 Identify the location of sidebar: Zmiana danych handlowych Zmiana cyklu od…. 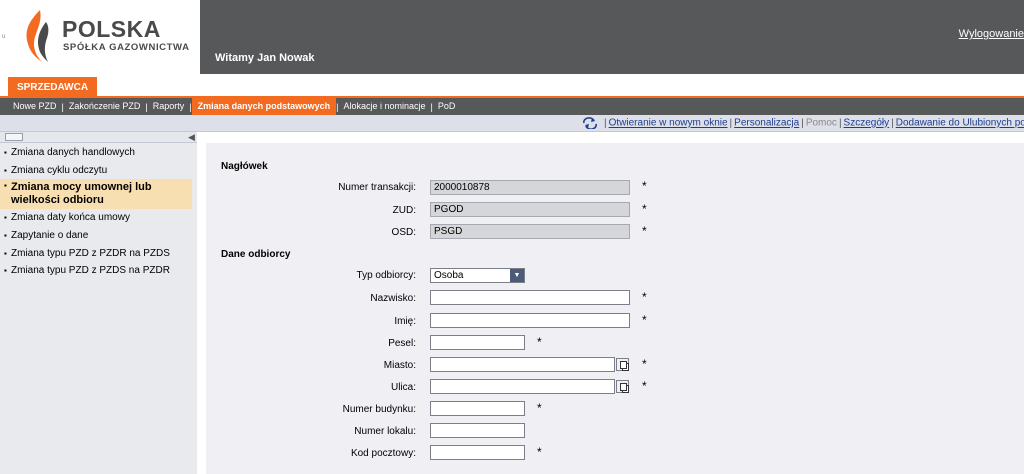
(98, 308).